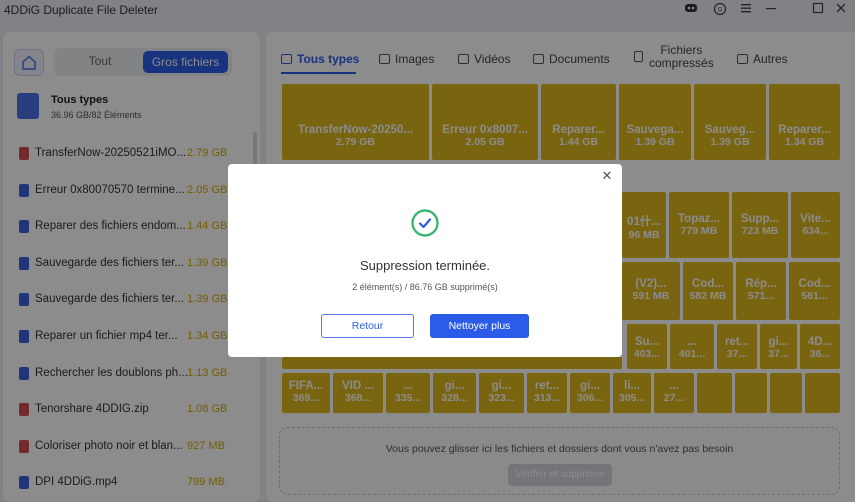 The width and height of the screenshot is (855, 502). What do you see at coordinates (479, 326) in the screenshot?
I see `clean-more-button: Nettoyer plus` at bounding box center [479, 326].